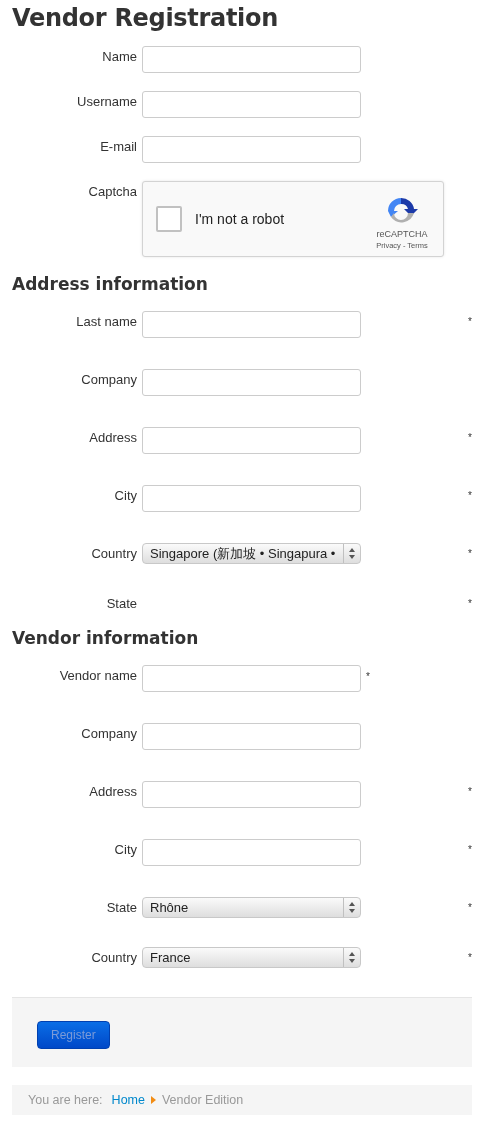 The height and width of the screenshot is (1141, 486). I want to click on section-heading: Address information, so click(110, 284).